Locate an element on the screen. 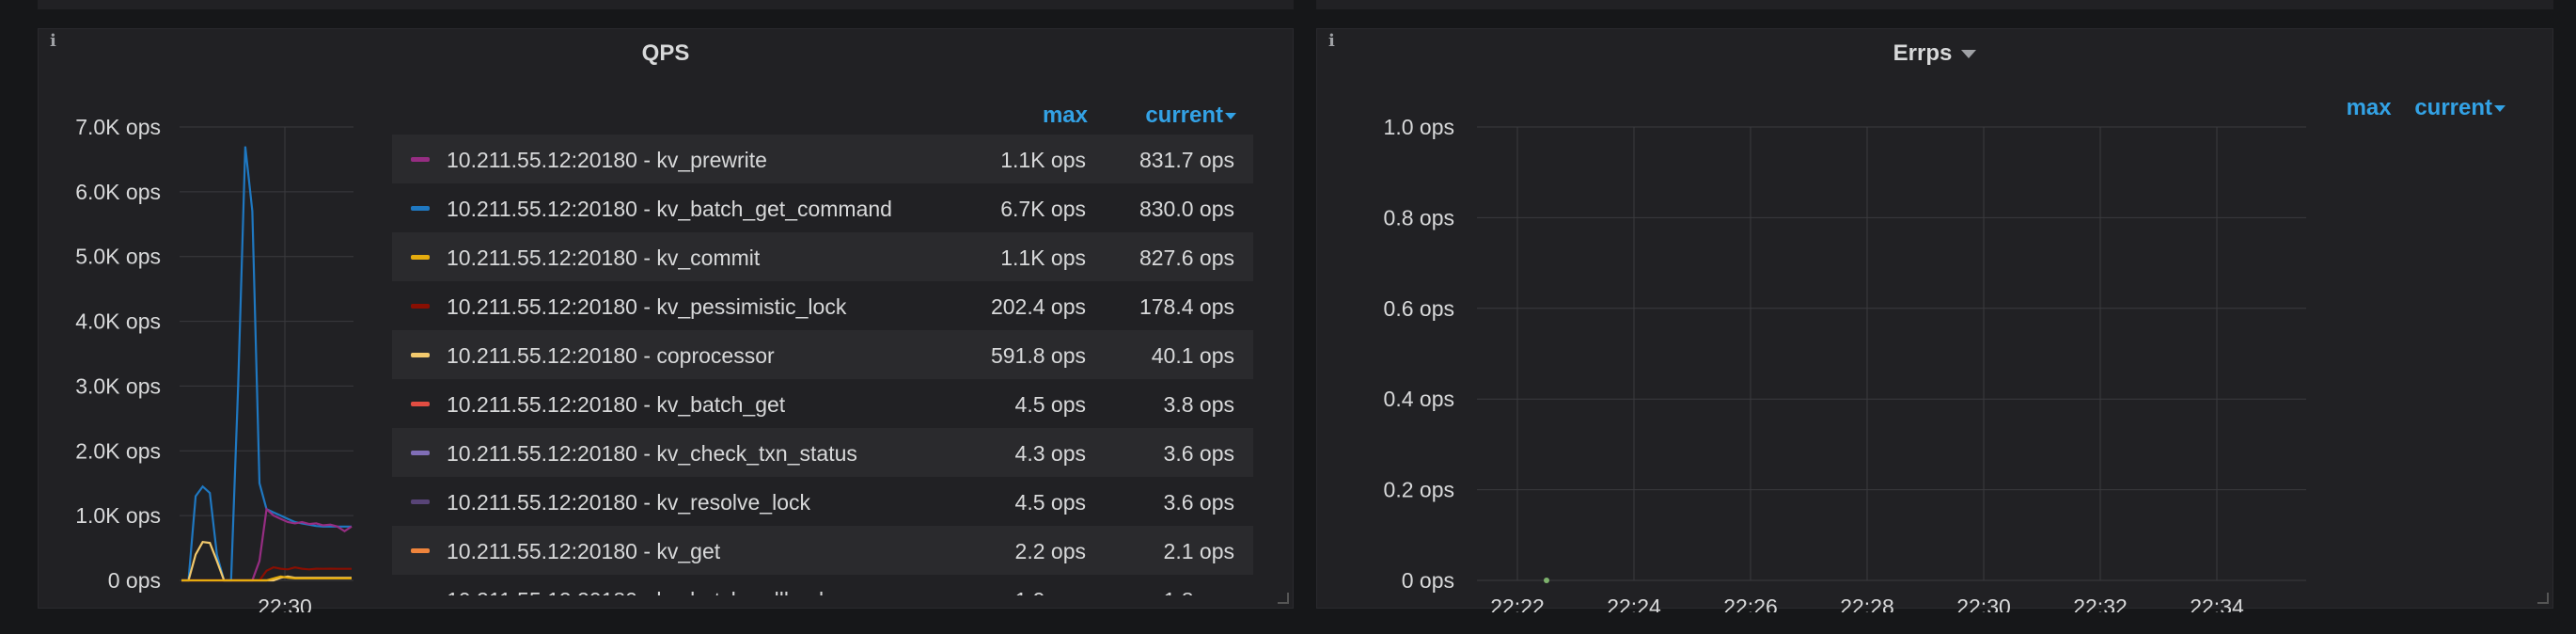  legend-item-max: 591.8 ops is located at coordinates (1038, 355).